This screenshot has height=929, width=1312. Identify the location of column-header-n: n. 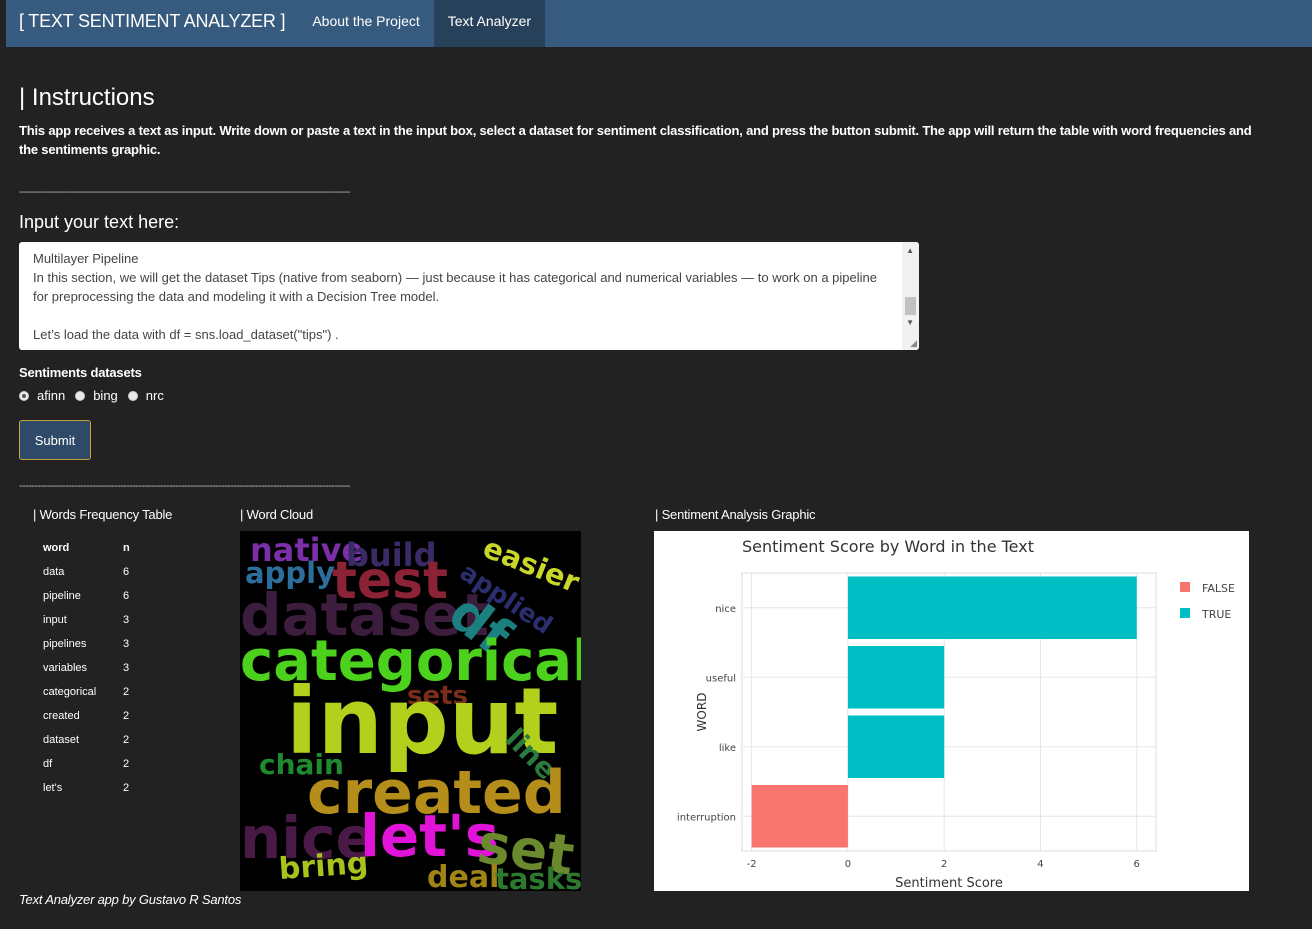
(126, 548).